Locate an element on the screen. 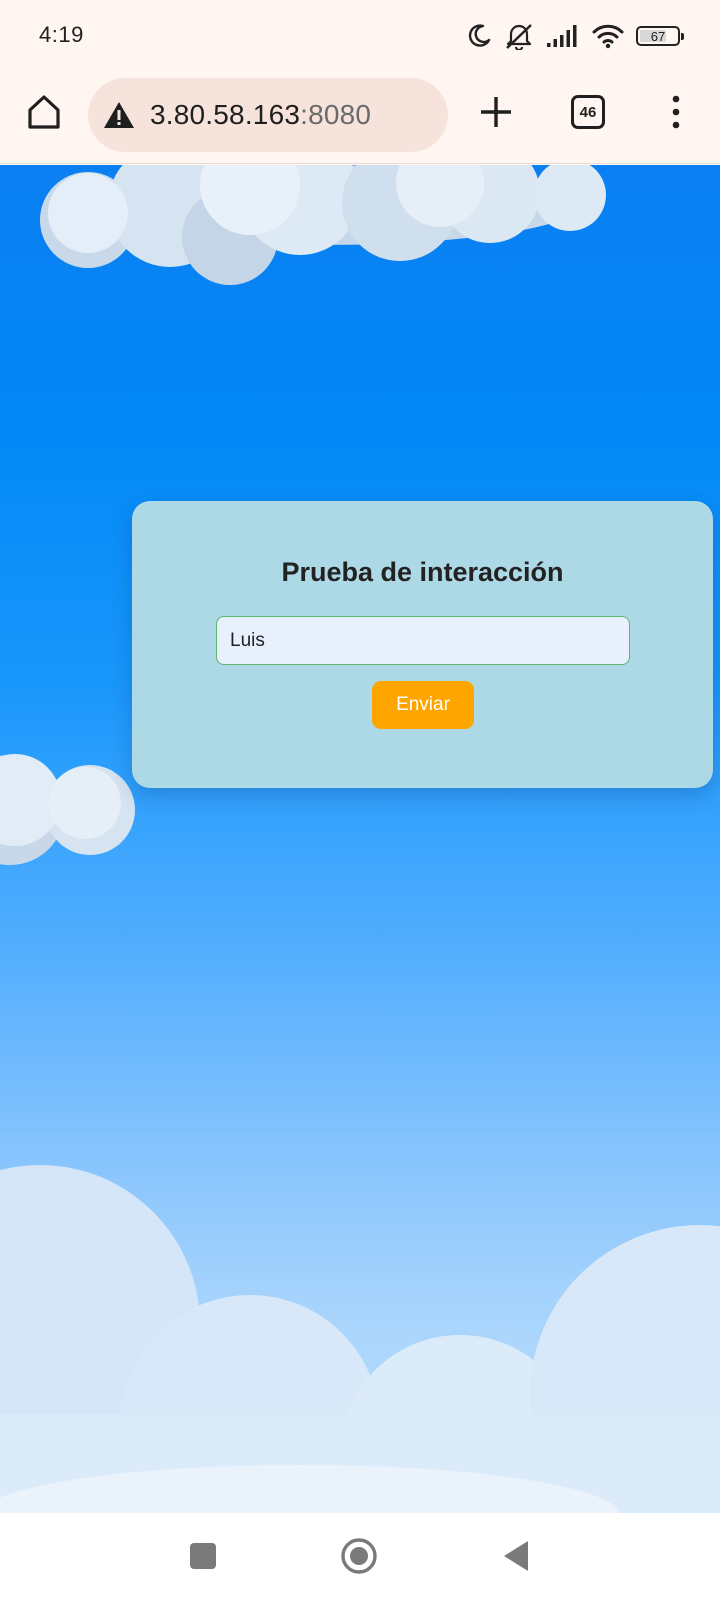  page-title: Prueba de interacción is located at coordinates (422, 572).